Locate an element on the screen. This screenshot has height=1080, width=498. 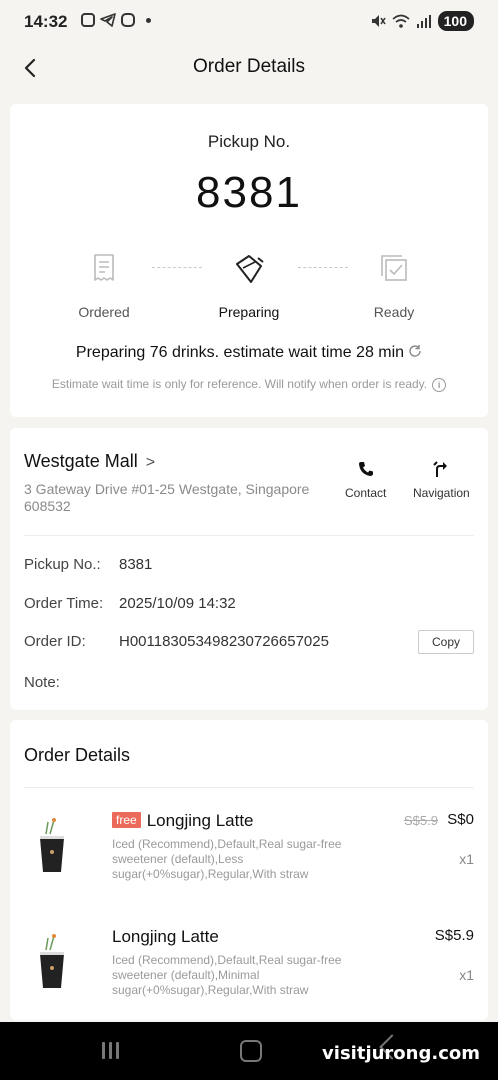
pickup-number: 8381 is located at coordinates (249, 192).